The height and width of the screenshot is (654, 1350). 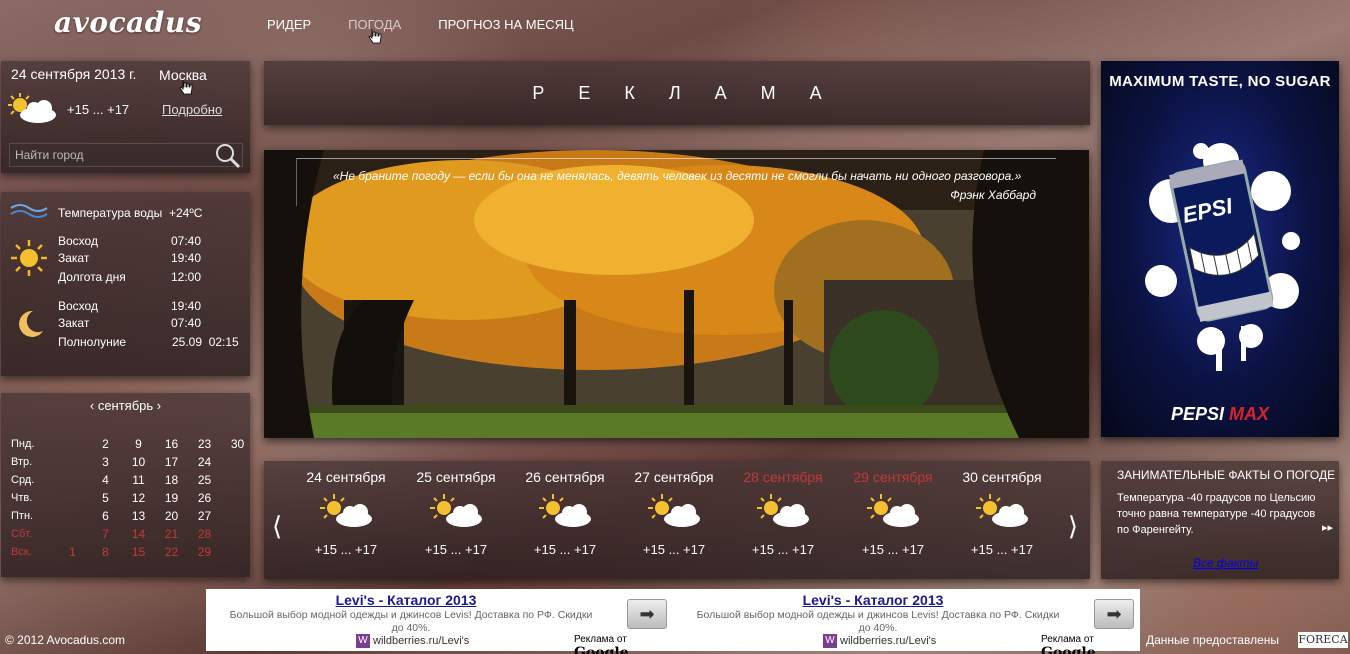 I want to click on calendar-date: 12, so click(x=138, y=498).